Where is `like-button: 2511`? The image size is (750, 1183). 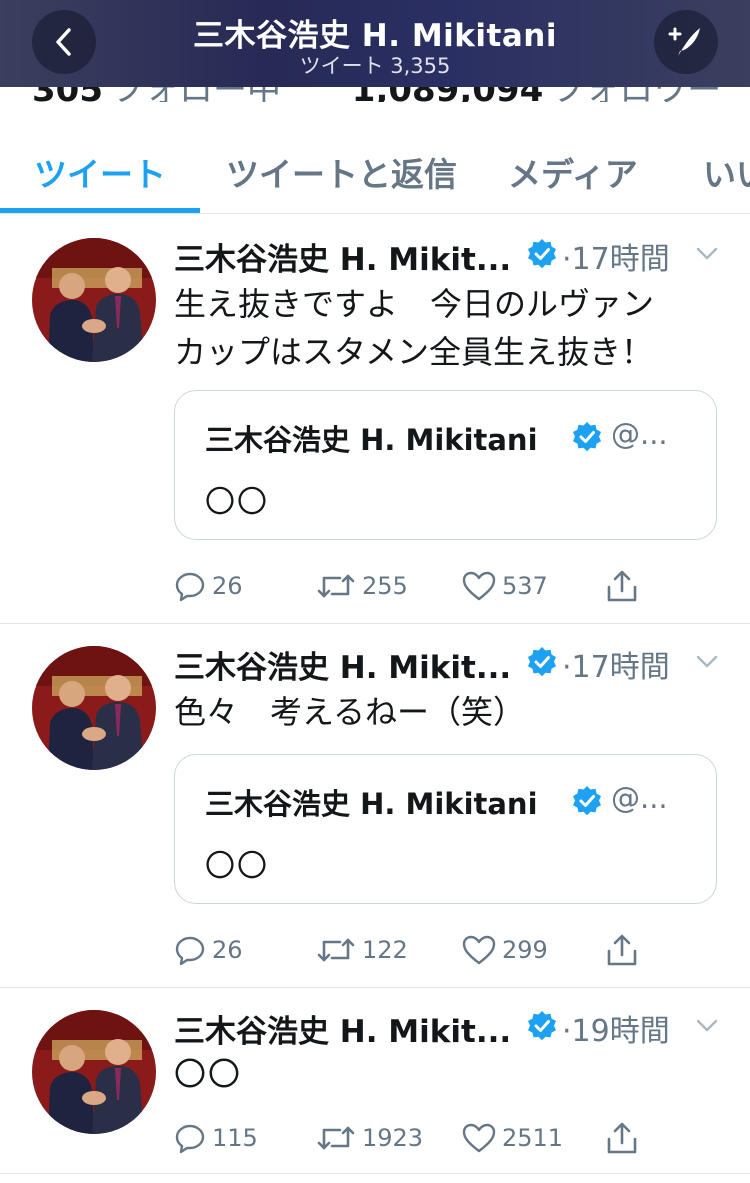
like-button: 2511 is located at coordinates (512, 1138).